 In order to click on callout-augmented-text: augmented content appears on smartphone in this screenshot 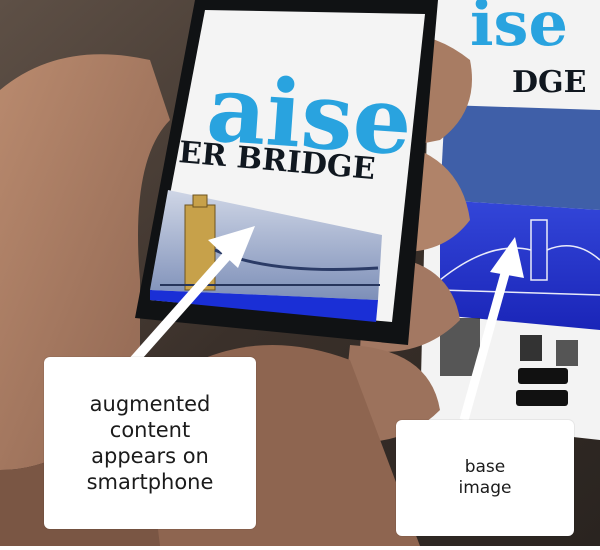, I will do `click(150, 443)`.